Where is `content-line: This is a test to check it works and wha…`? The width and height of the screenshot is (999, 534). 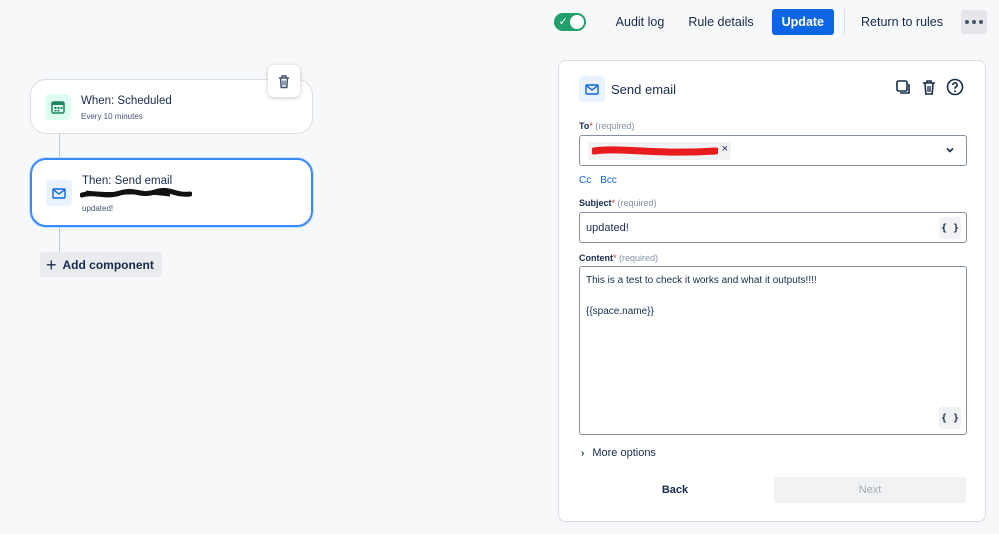
content-line: This is a test to check it works and wha… is located at coordinates (701, 280).